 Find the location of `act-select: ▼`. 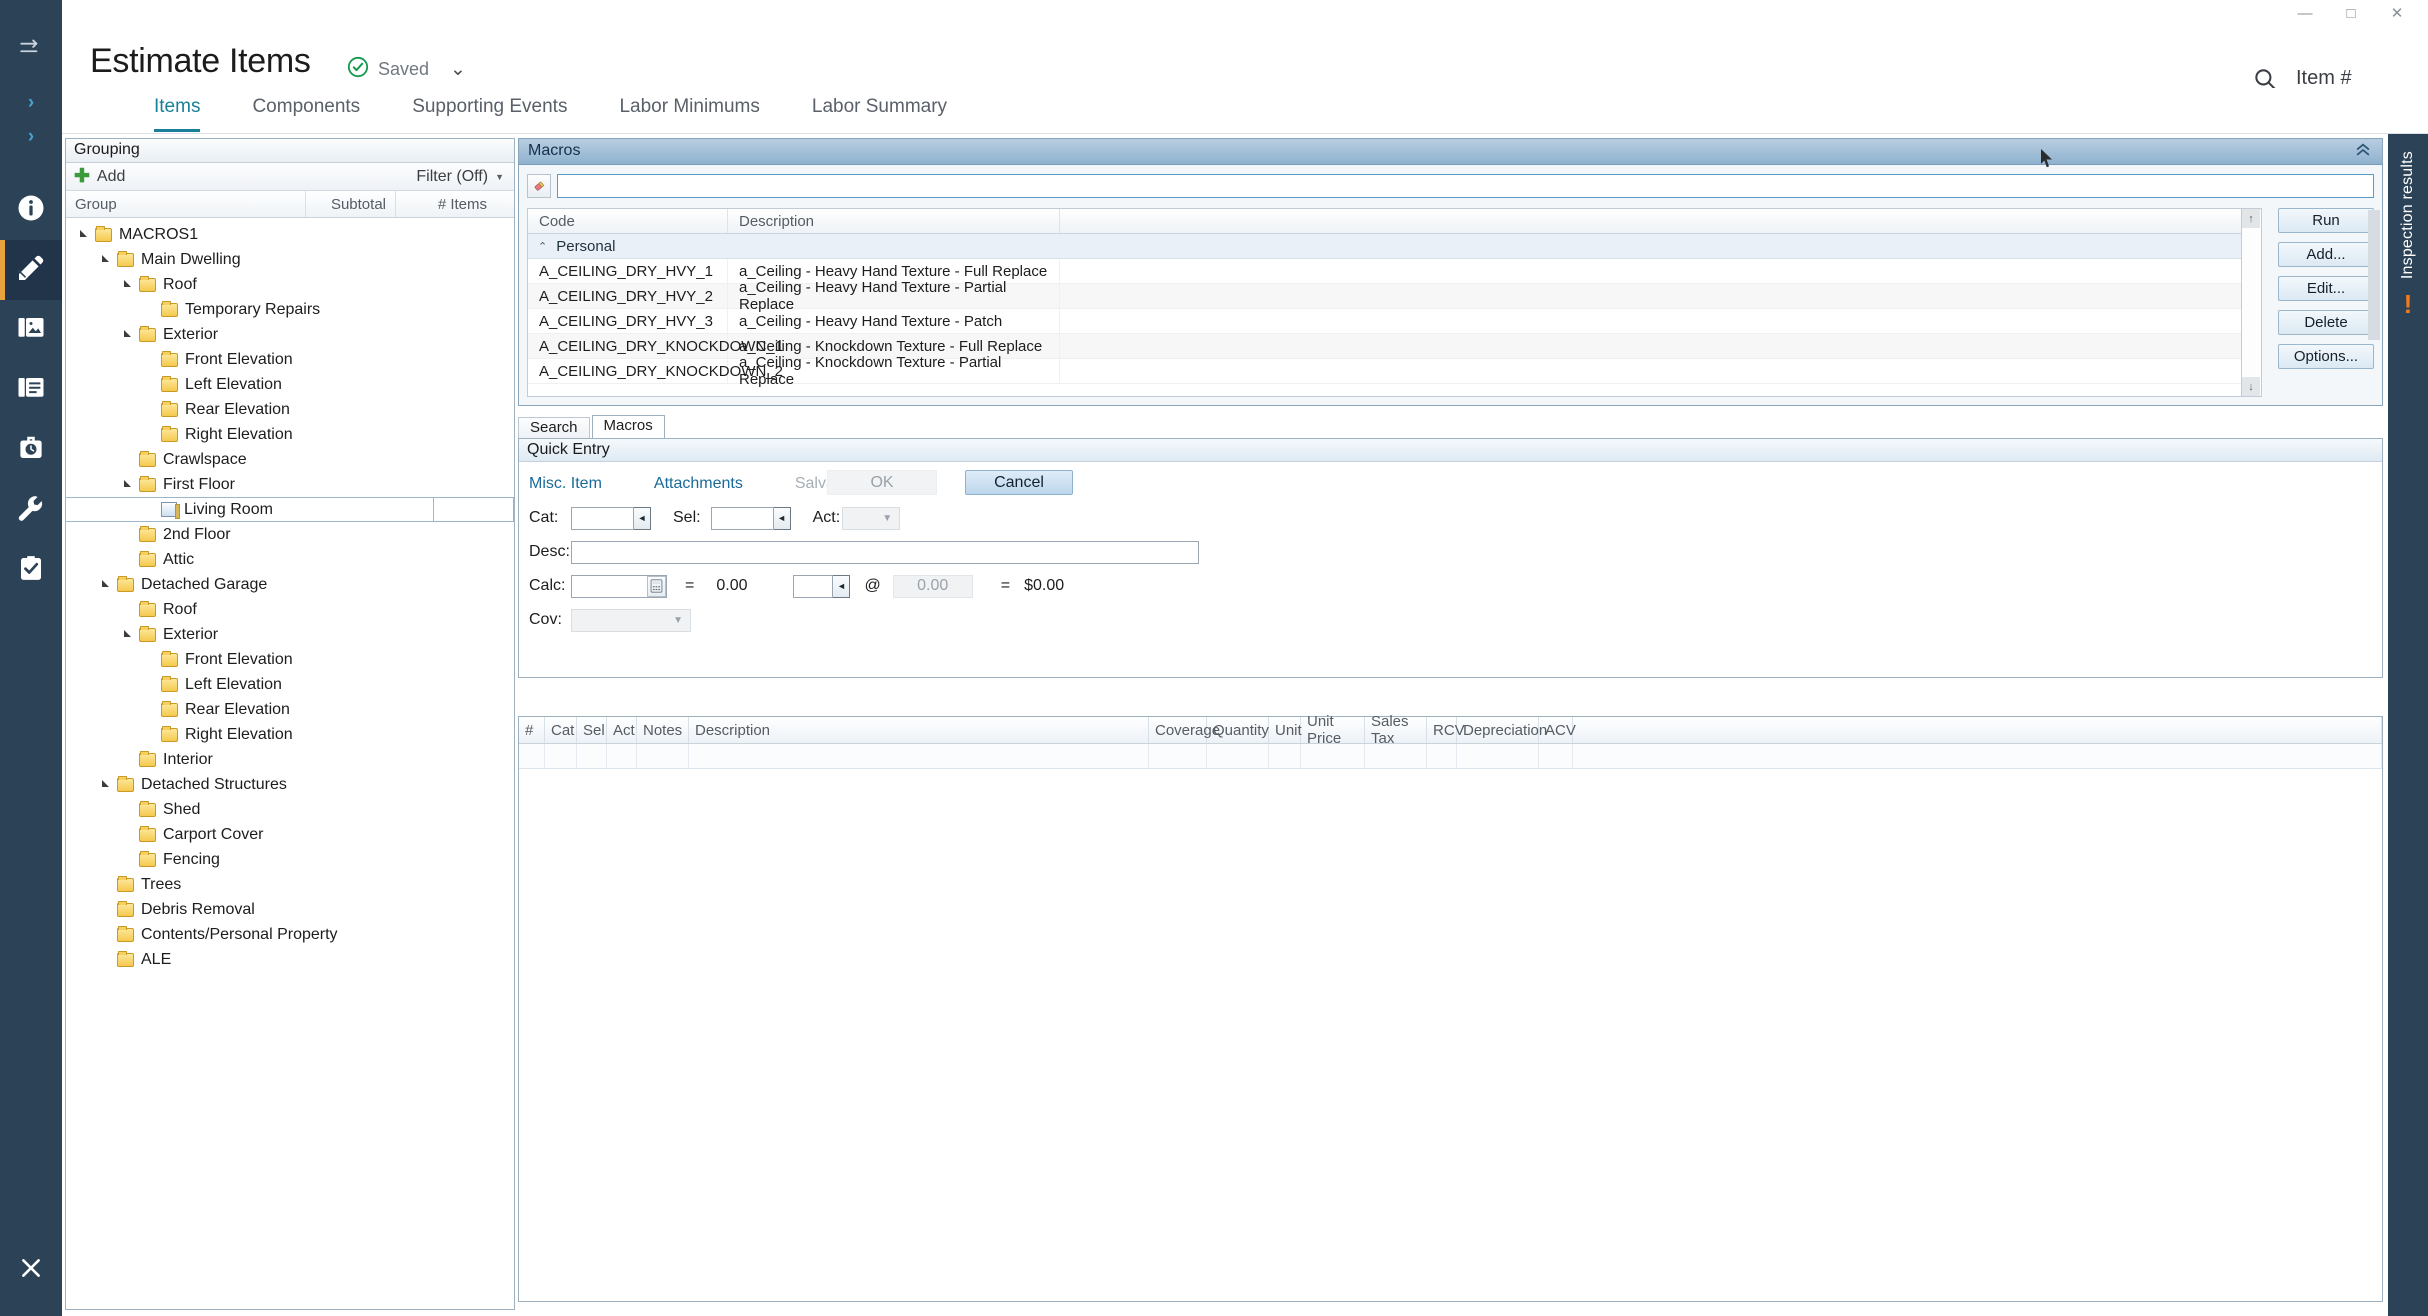

act-select: ▼ is located at coordinates (871, 518).